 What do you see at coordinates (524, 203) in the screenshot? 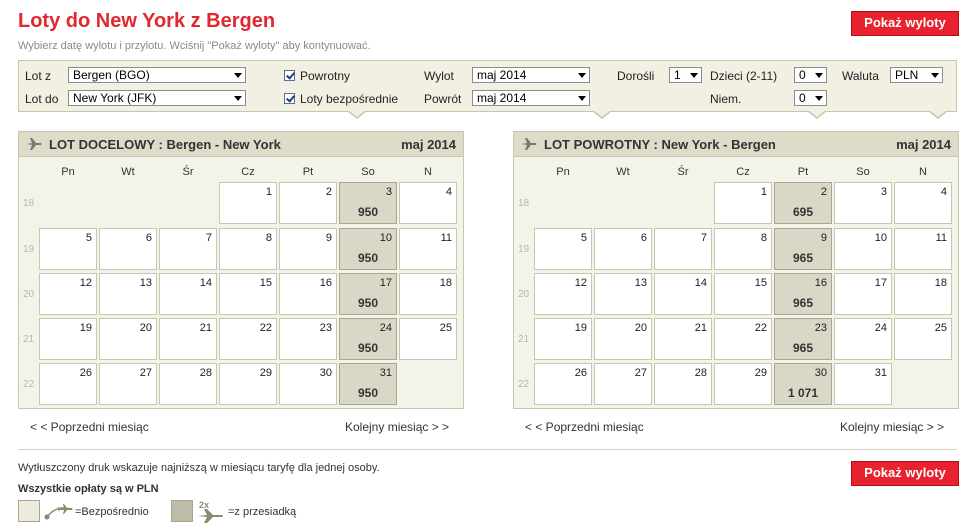
I see `week-number: 18` at bounding box center [524, 203].